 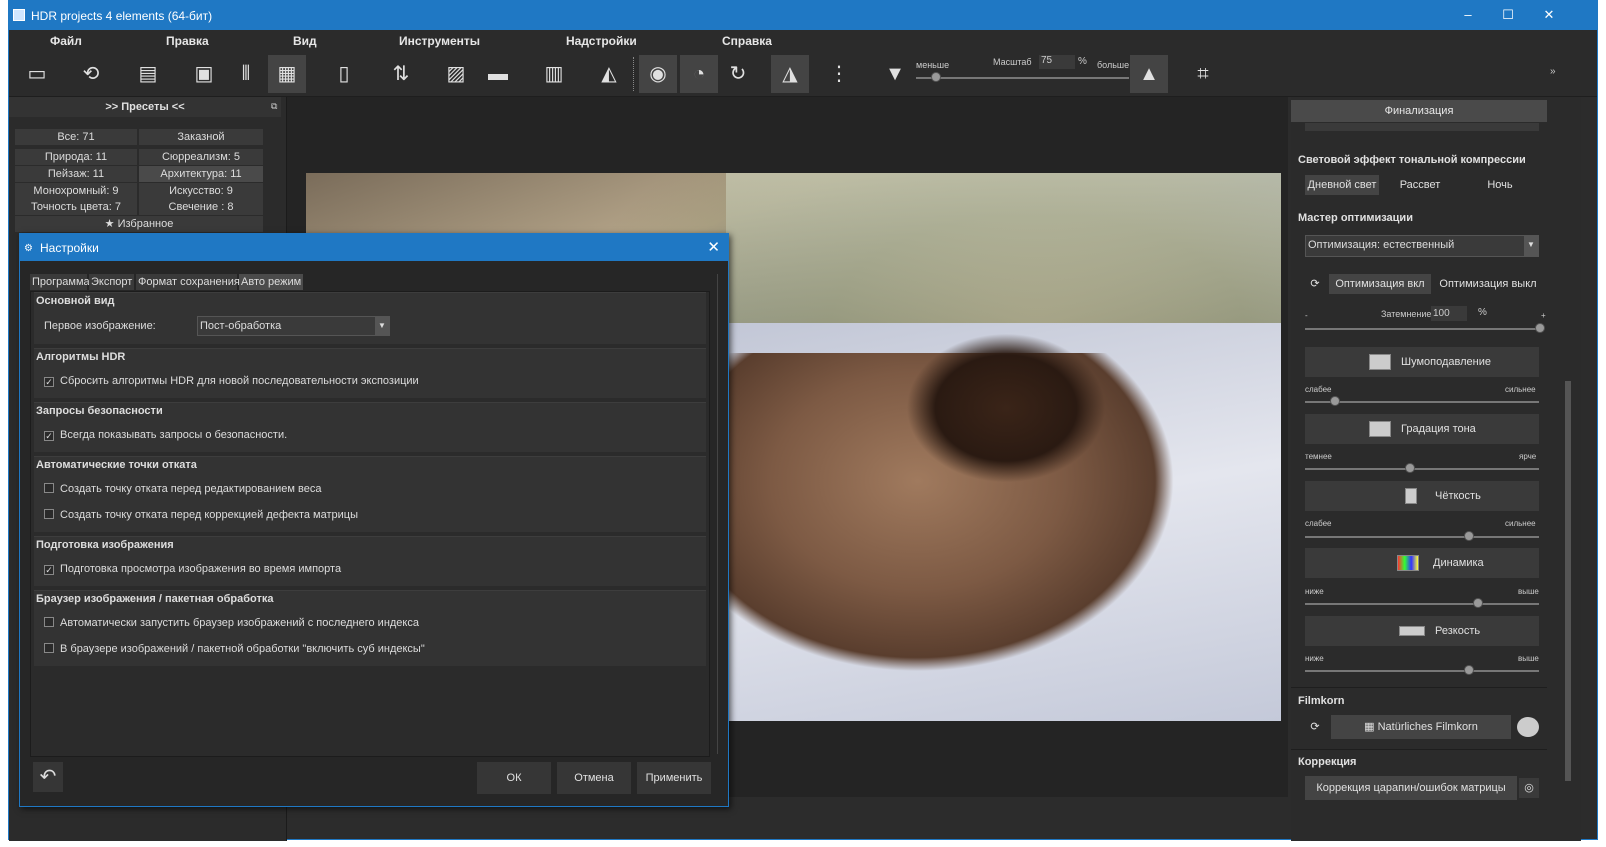 I want to click on preset-monochrome: Монохромный: 9, so click(x=76, y=191).